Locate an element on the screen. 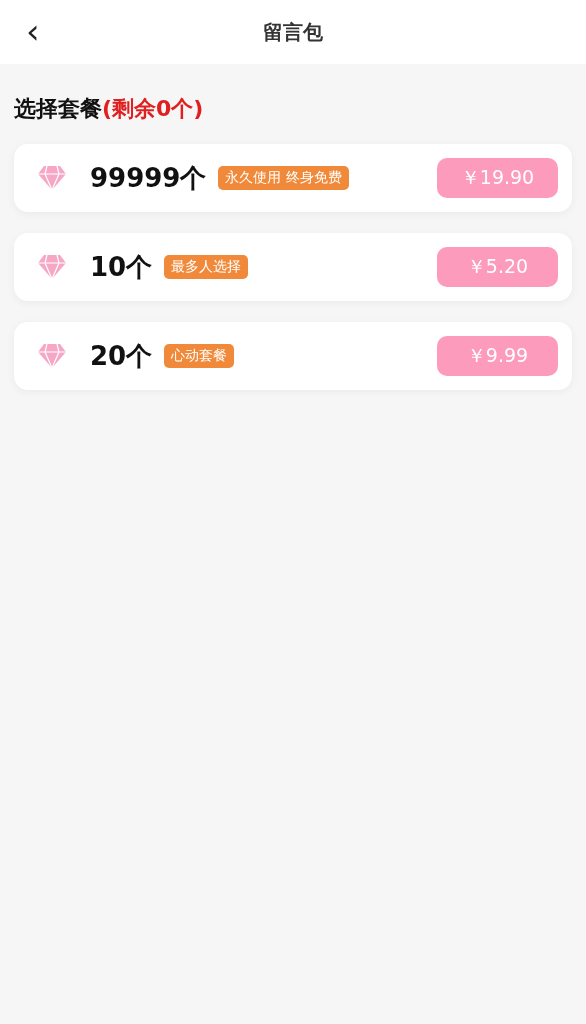 The image size is (586, 1024). package-card: 20个 心动套餐 ￥9.99 is located at coordinates (293, 356).